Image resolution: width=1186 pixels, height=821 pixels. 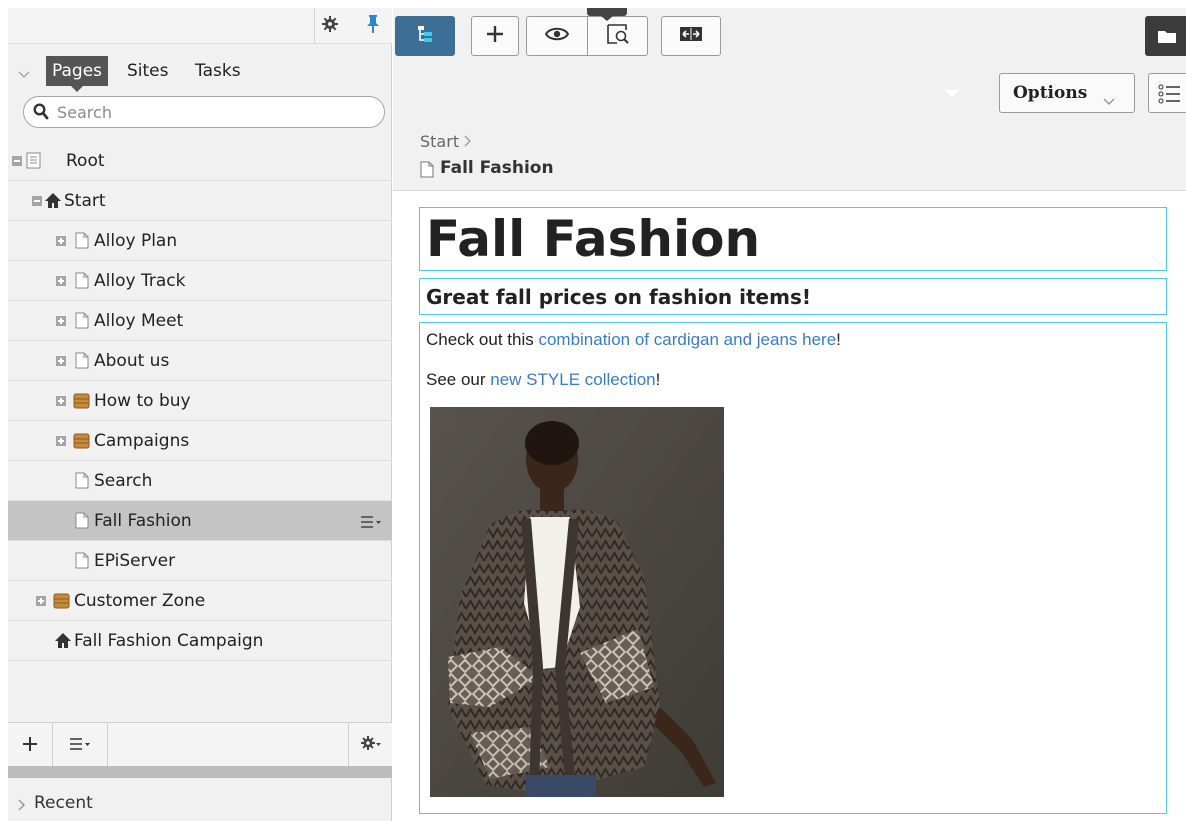 What do you see at coordinates (371, 524) in the screenshot?
I see `context-menu-icon` at bounding box center [371, 524].